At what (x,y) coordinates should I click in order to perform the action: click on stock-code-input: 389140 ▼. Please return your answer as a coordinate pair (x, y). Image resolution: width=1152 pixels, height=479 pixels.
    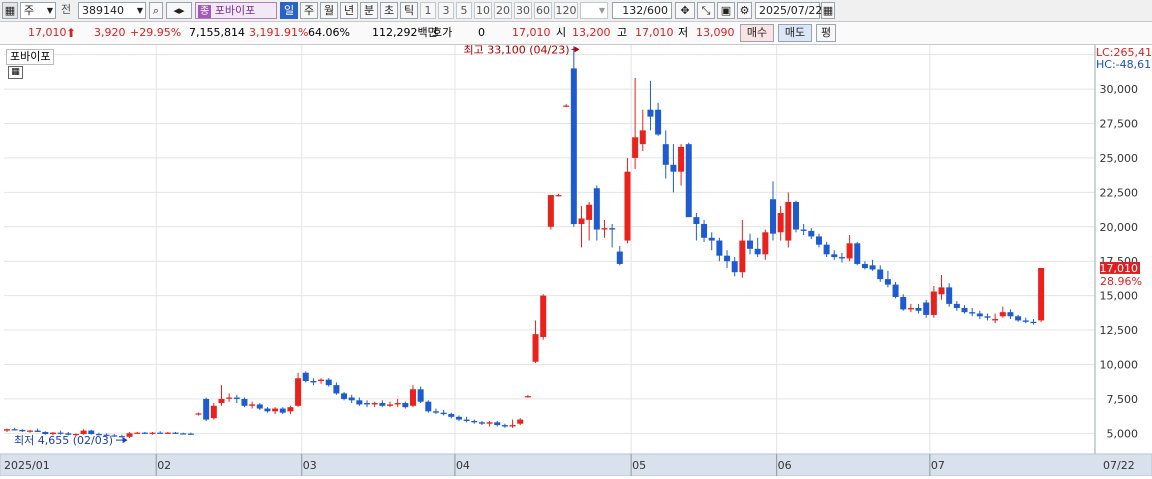
    Looking at the image, I should click on (112, 10).